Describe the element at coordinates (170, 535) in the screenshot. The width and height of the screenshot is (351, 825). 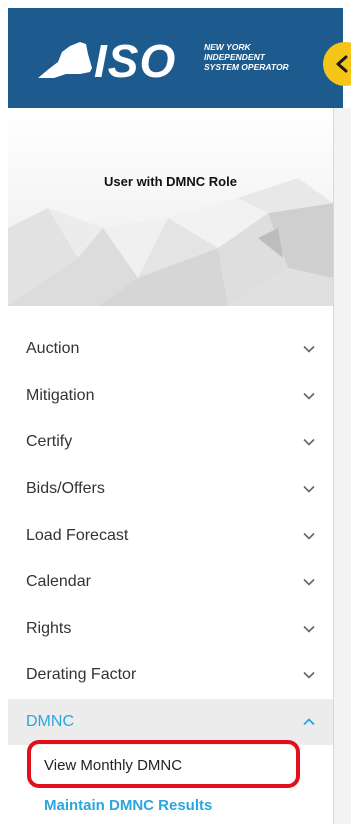
I see `sidebar-item-load-forecast: Load Forecast` at that location.